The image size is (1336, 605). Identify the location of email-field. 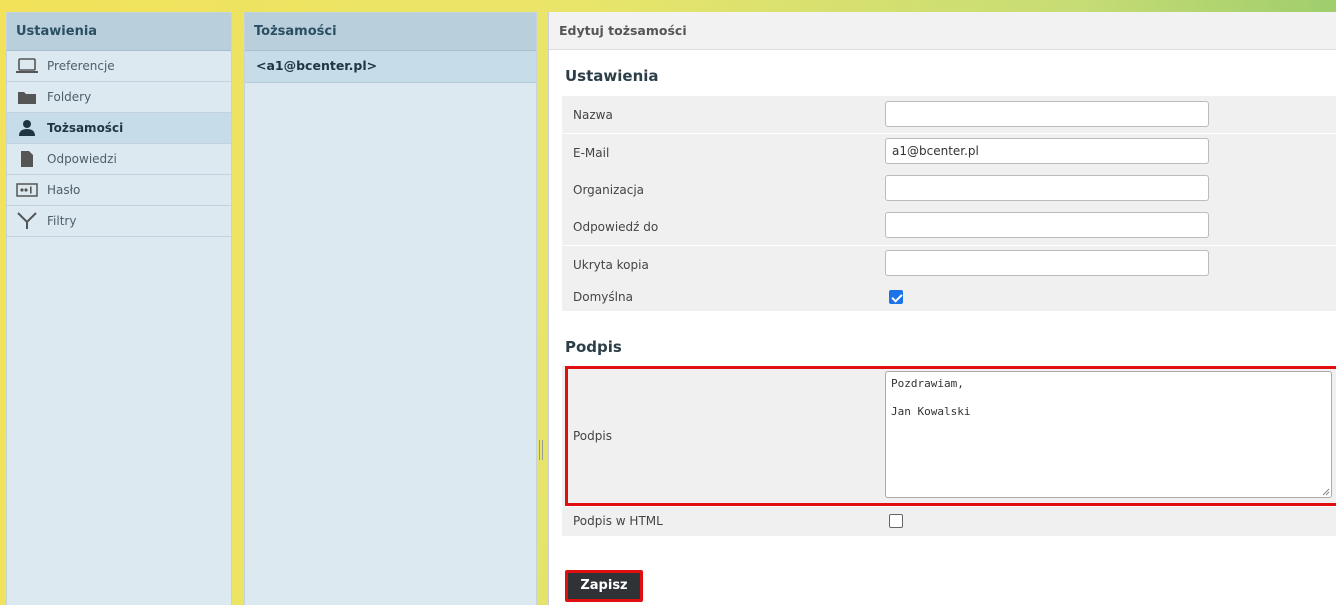
(1047, 151).